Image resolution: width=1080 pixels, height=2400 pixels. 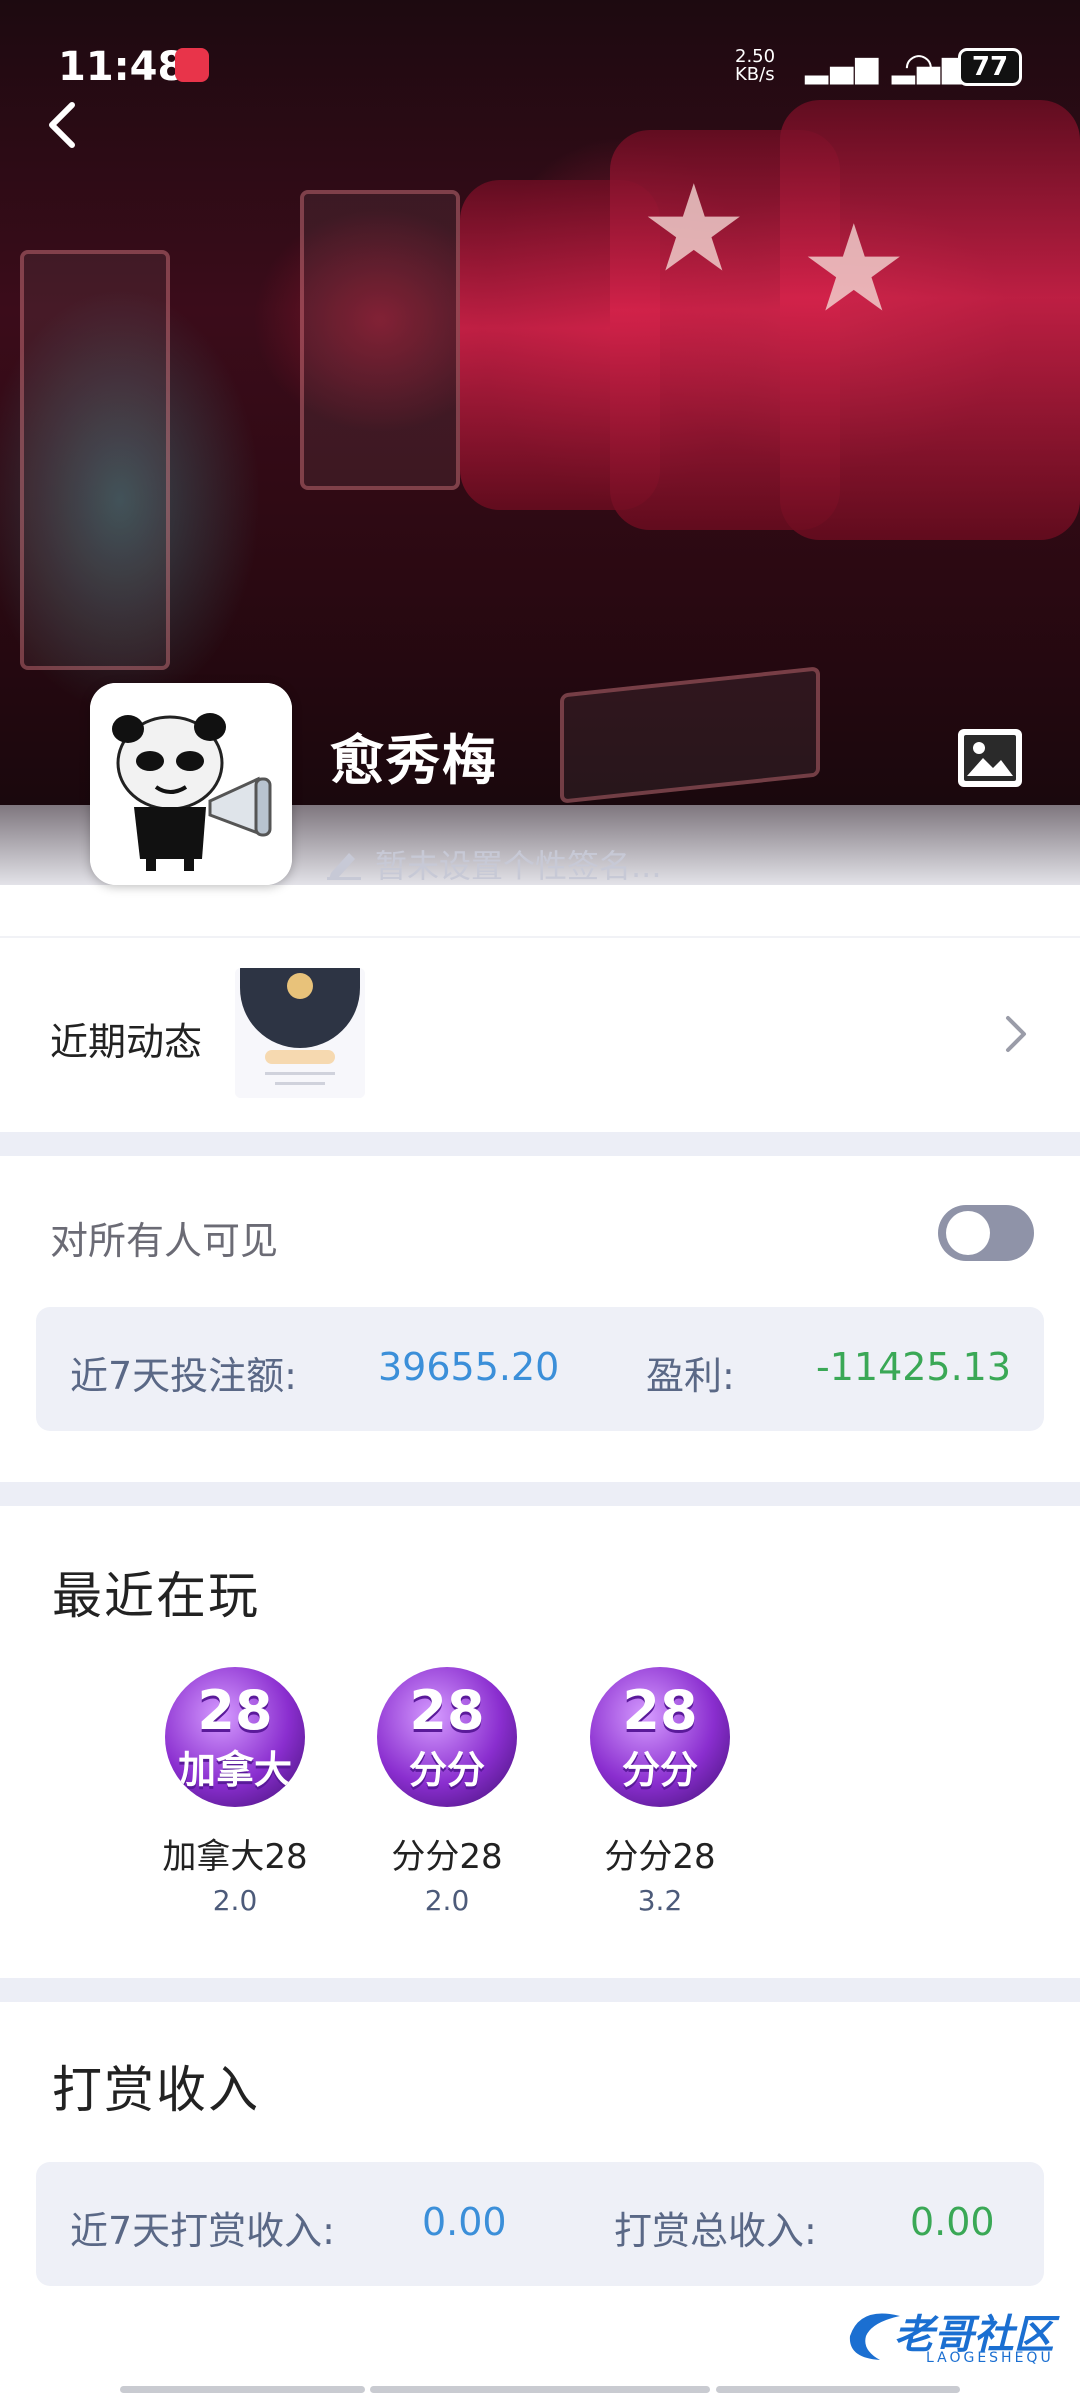 I want to click on status-time: 11:48, so click(x=122, y=67).